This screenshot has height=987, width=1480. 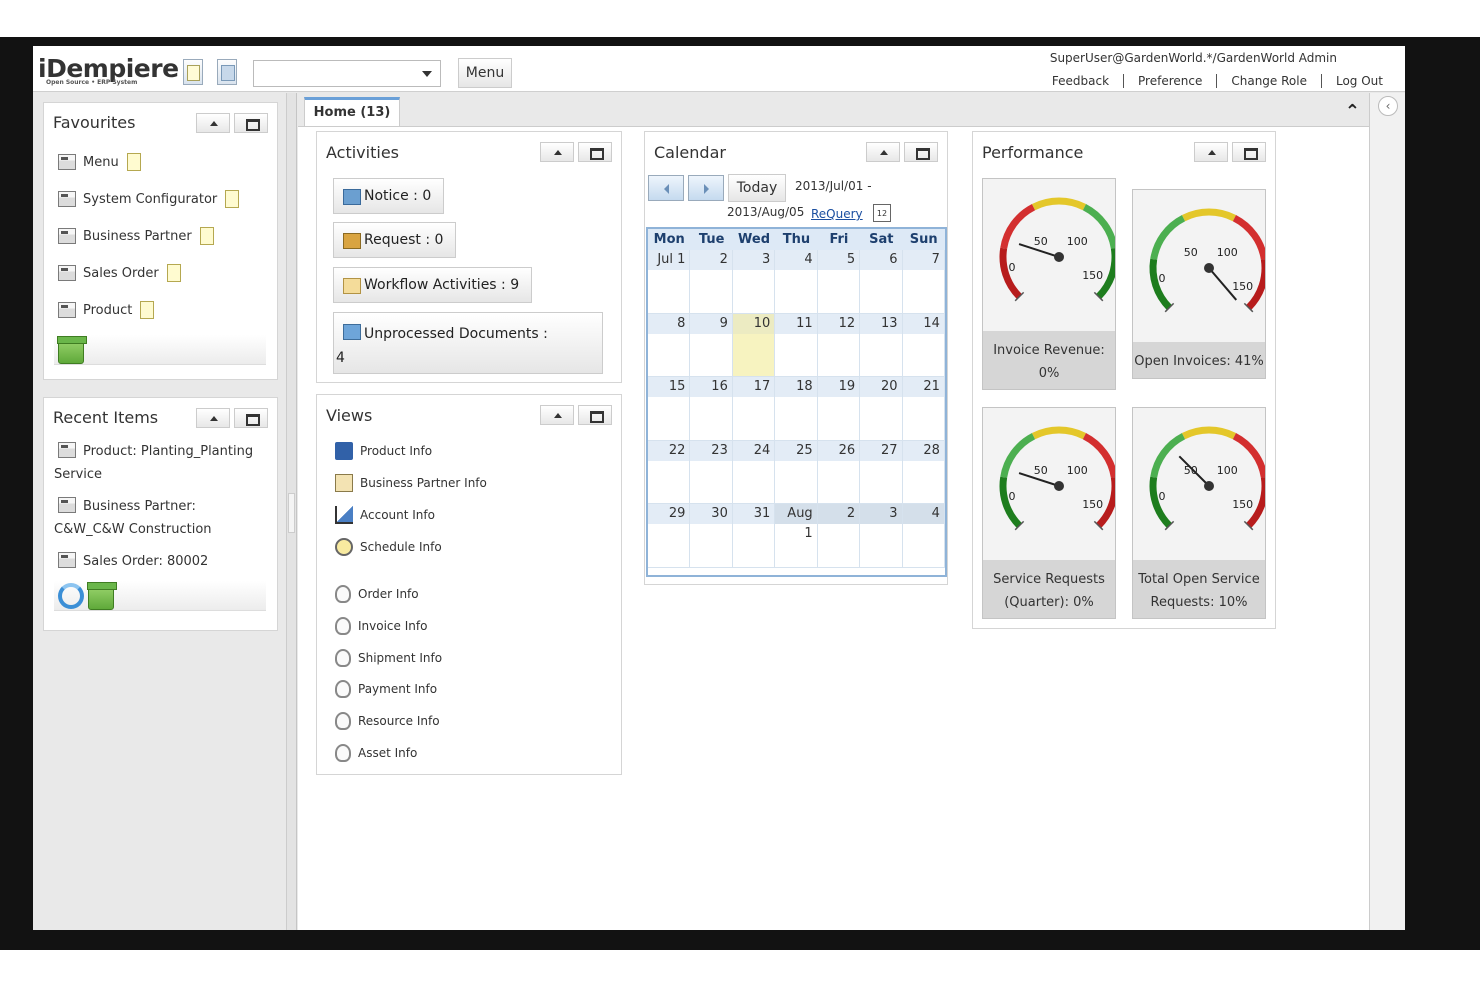 What do you see at coordinates (1199, 284) in the screenshot?
I see `gauge-card: 0 50 100 150 Open Invoices: 41%` at bounding box center [1199, 284].